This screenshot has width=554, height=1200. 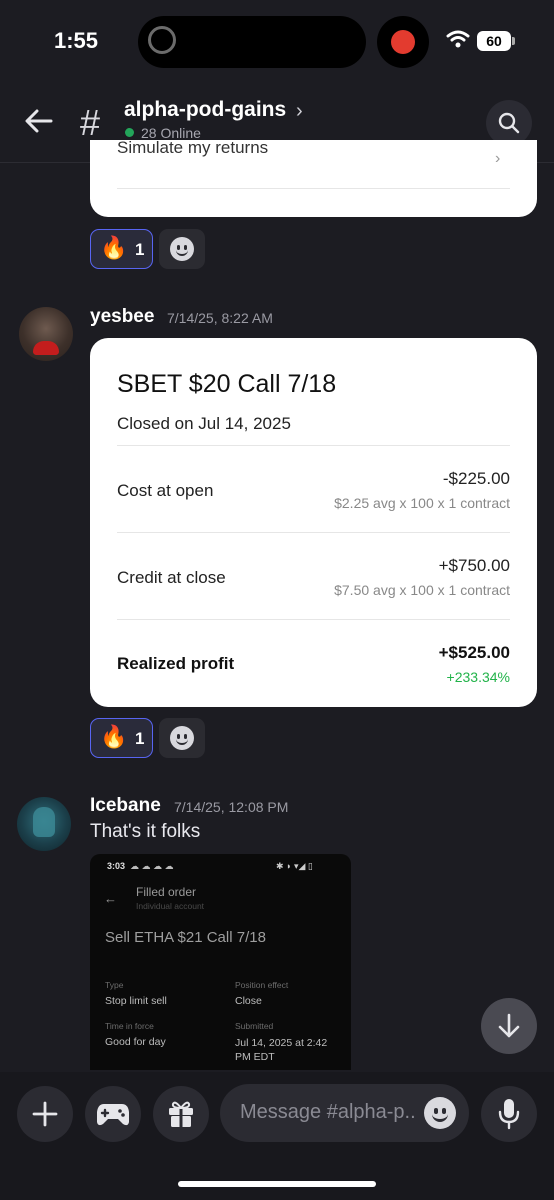 What do you see at coordinates (171, 133) in the screenshot?
I see `online-count: 28 Online` at bounding box center [171, 133].